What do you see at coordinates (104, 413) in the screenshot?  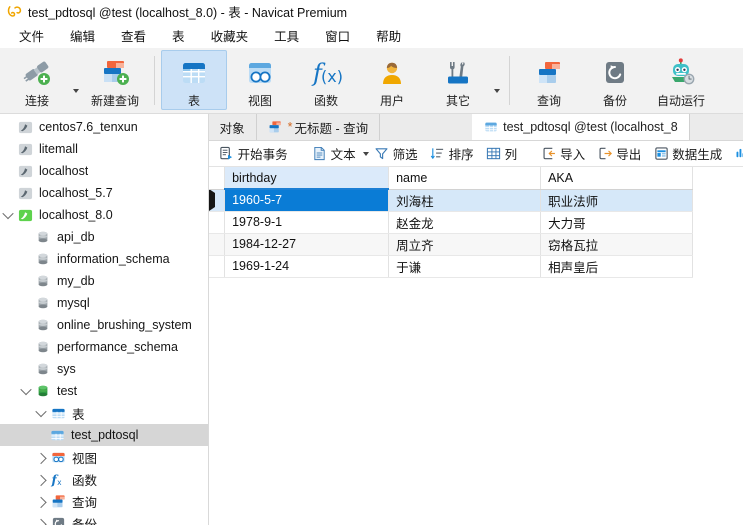 I see `tree-node-tables-folder: 表` at bounding box center [104, 413].